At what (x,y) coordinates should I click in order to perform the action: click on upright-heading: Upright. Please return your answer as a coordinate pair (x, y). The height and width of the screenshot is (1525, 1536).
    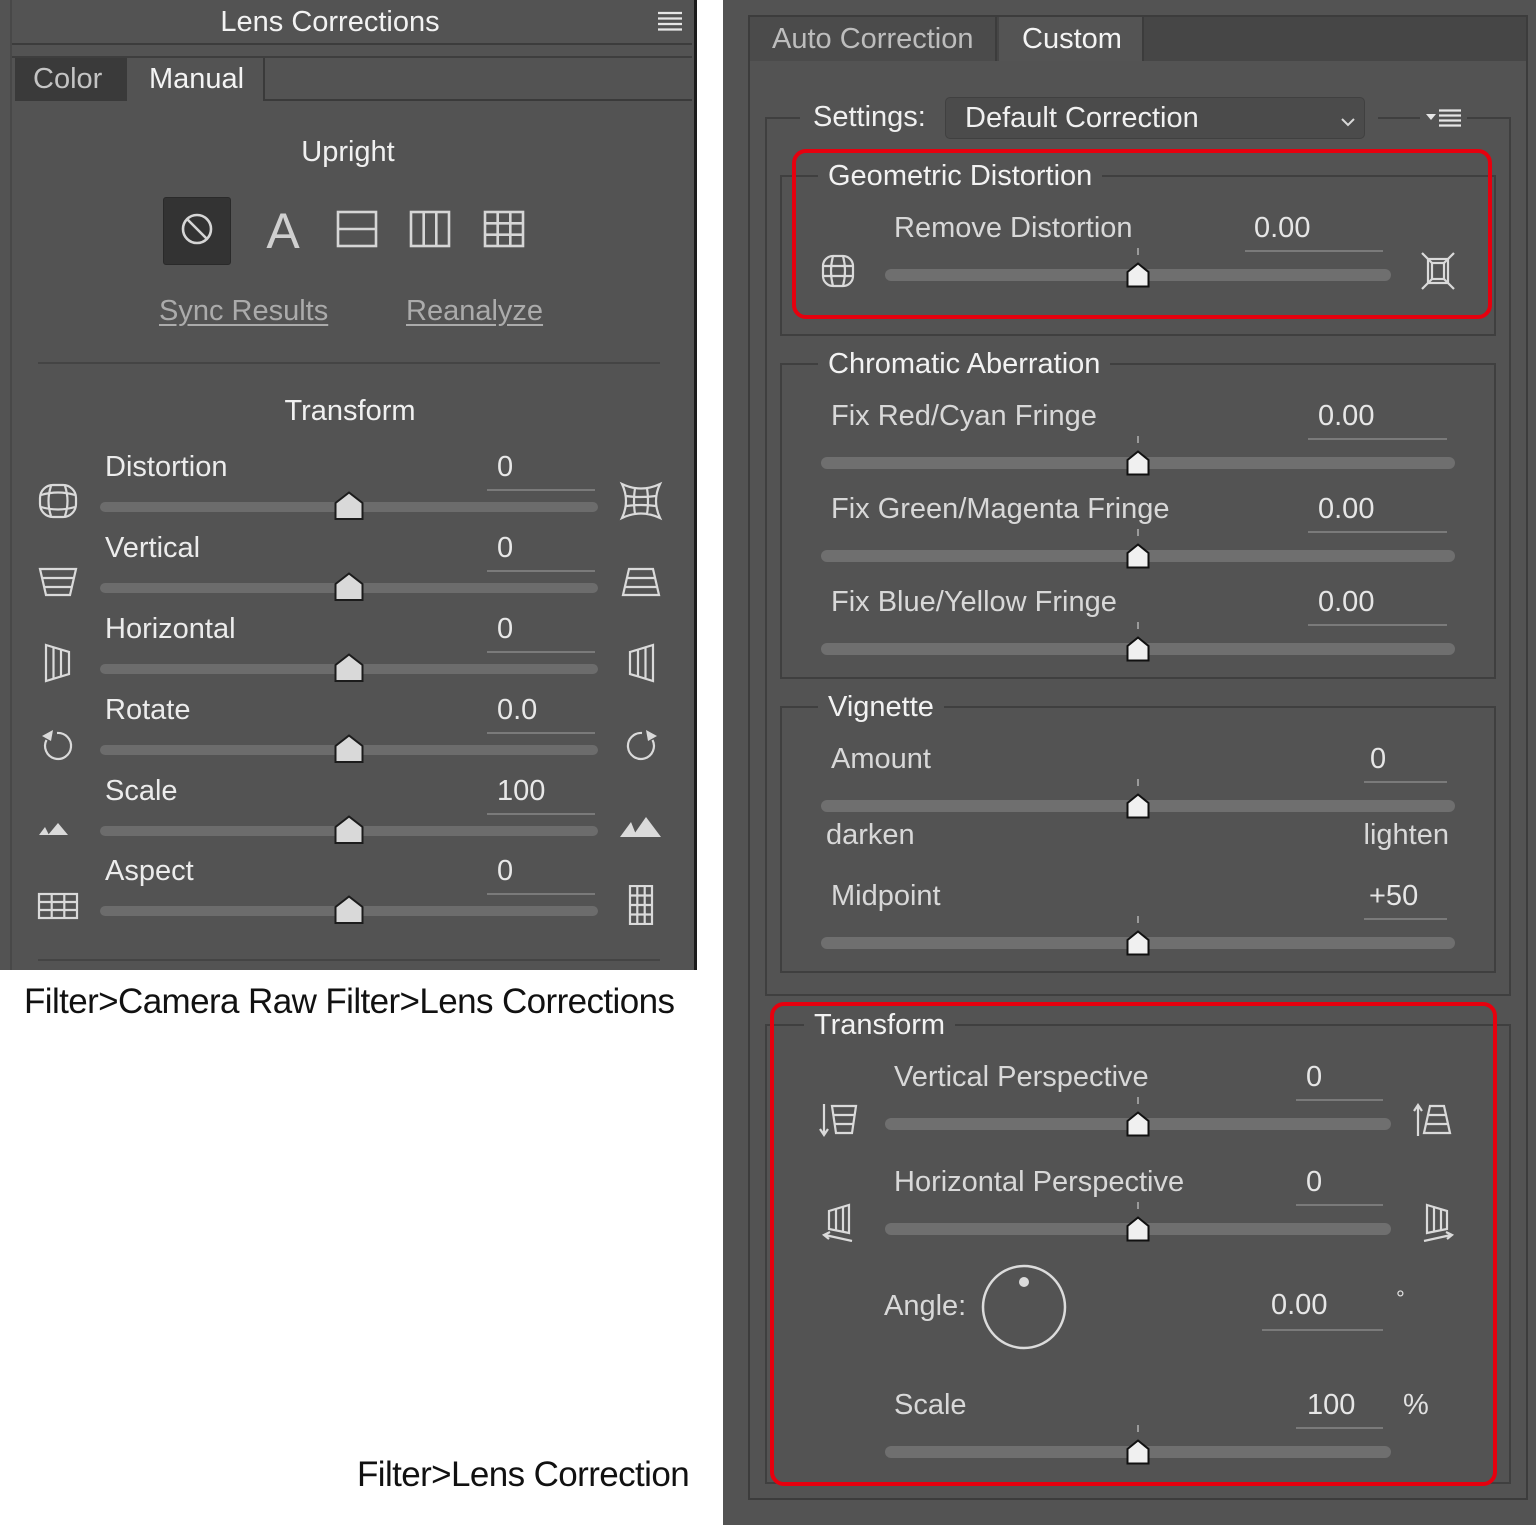
    Looking at the image, I should click on (348, 152).